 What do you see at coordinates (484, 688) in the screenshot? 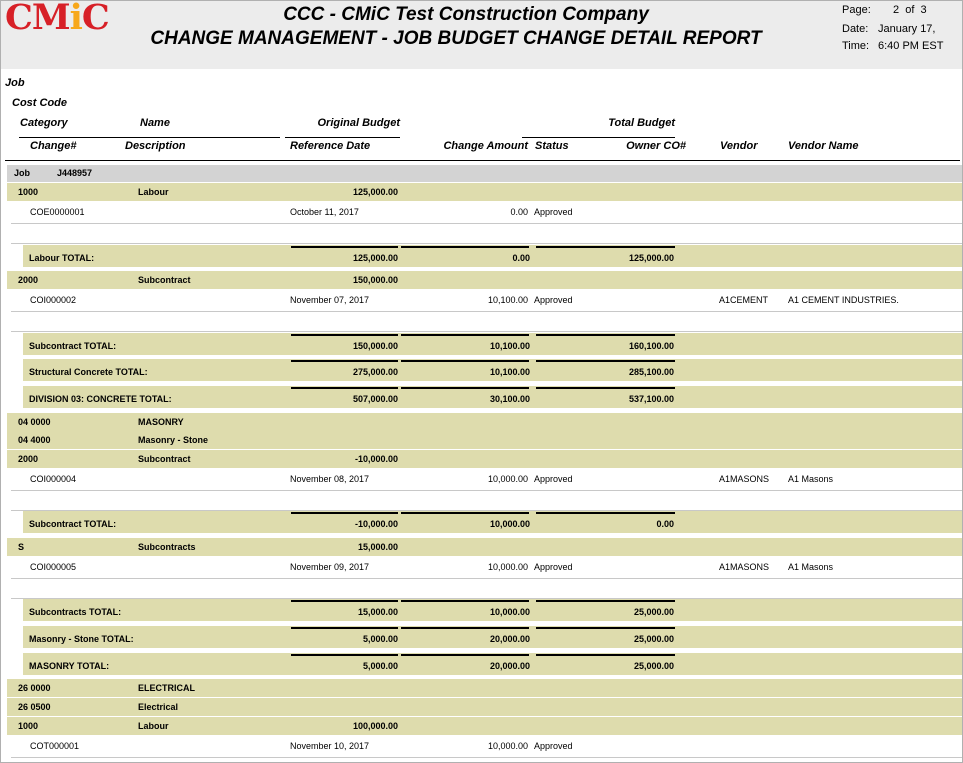
I see `cost-code-row: 26 0000 ELECTRICAL` at bounding box center [484, 688].